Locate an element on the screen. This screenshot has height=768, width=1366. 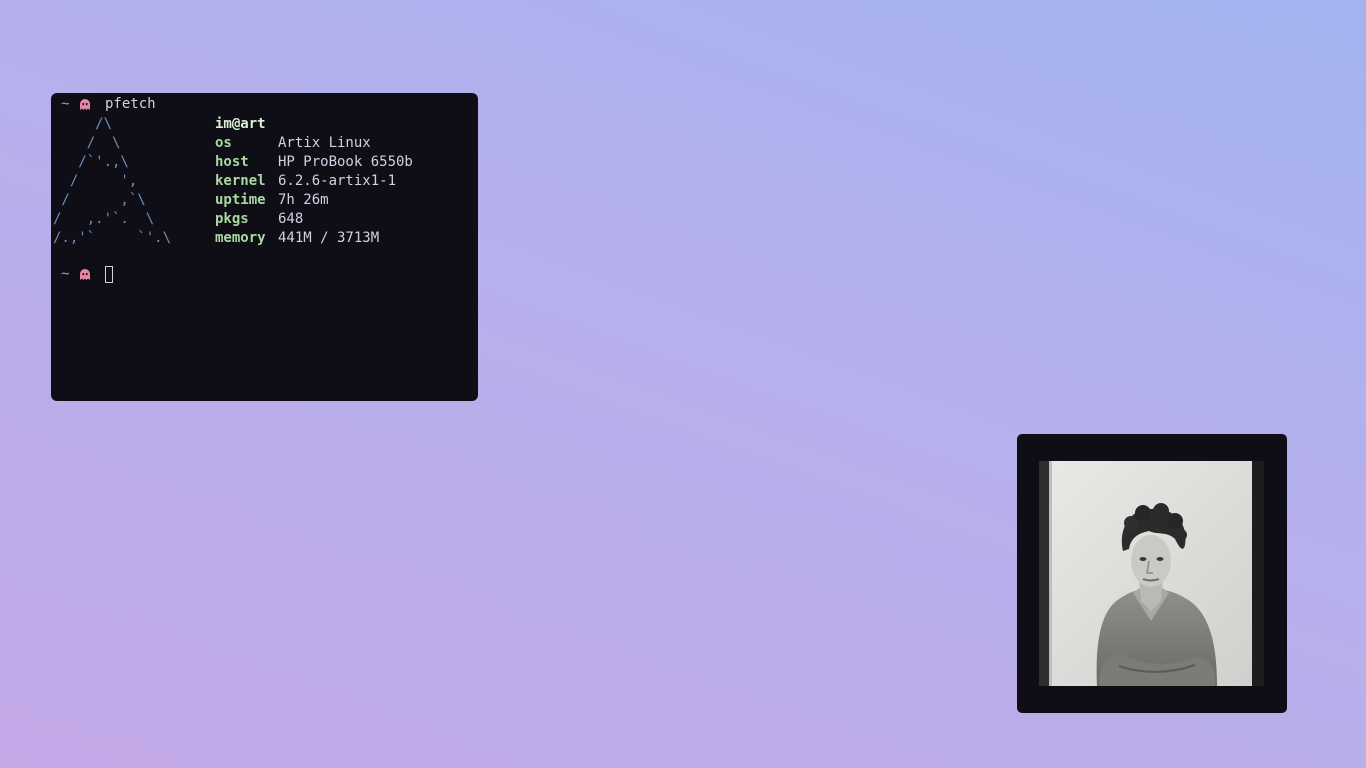
info-value: Artix Linux is located at coordinates (324, 143).